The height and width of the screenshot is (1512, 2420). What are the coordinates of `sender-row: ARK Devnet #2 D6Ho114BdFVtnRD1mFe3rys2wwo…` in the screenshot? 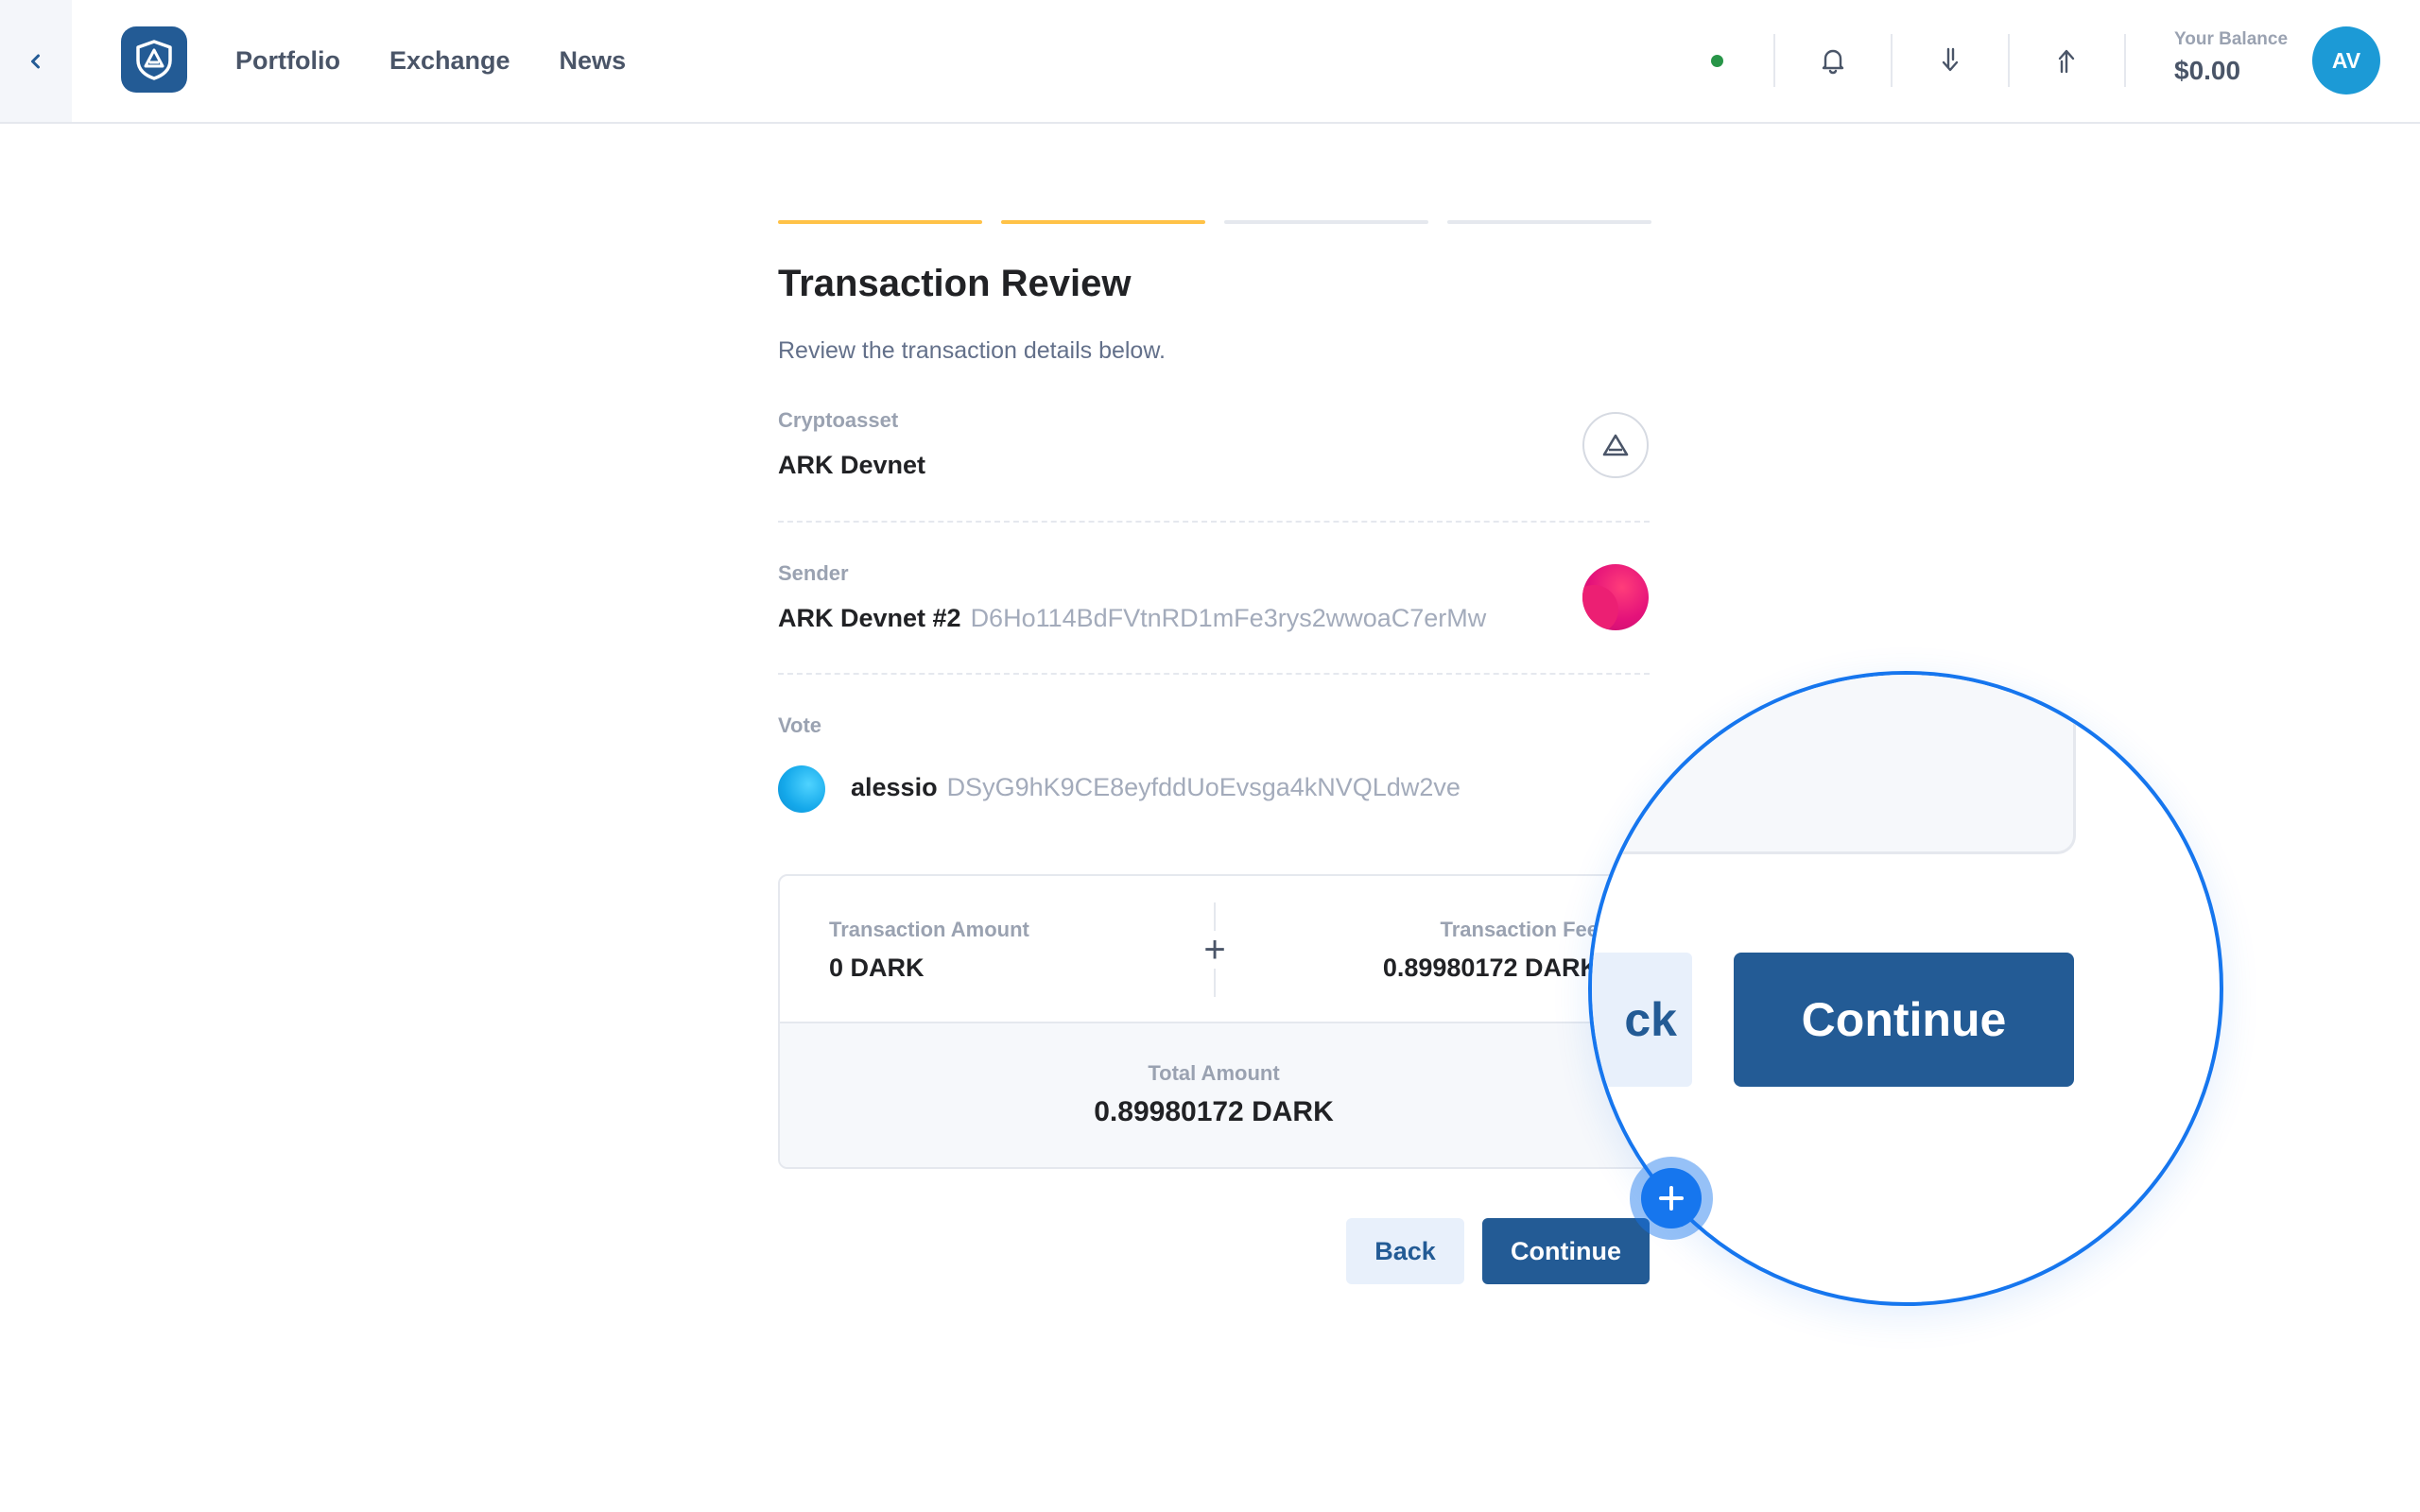 It's located at (1132, 618).